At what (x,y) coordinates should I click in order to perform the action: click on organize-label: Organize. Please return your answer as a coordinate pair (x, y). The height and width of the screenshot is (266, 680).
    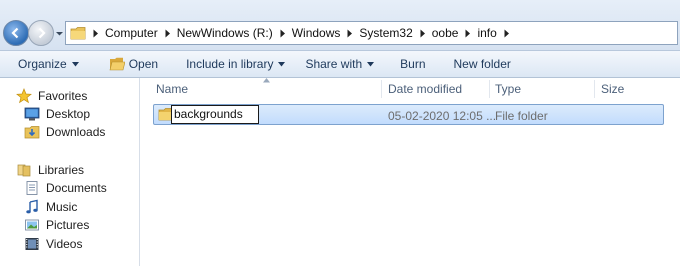
    Looking at the image, I should click on (42, 64).